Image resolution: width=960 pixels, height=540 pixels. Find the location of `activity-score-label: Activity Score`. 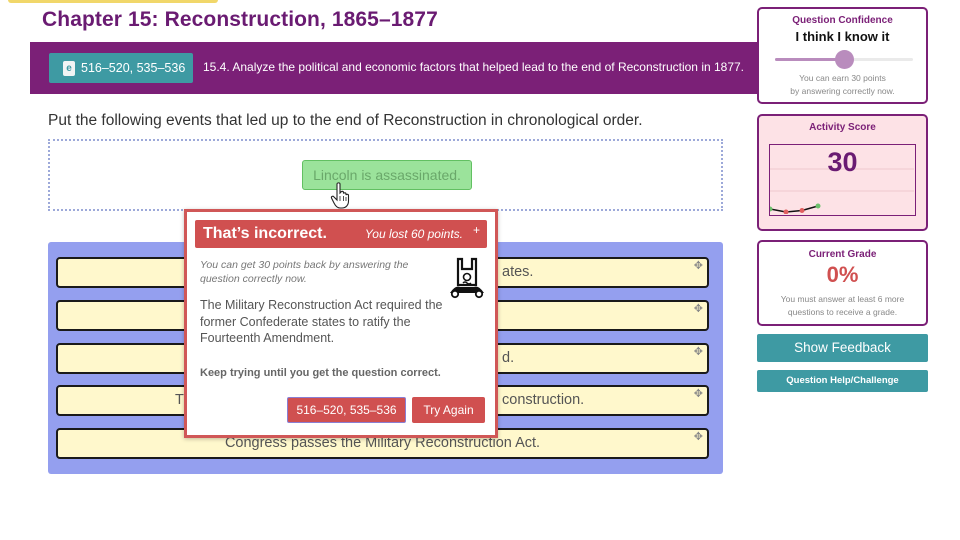

activity-score-label: Activity Score is located at coordinates (842, 127).